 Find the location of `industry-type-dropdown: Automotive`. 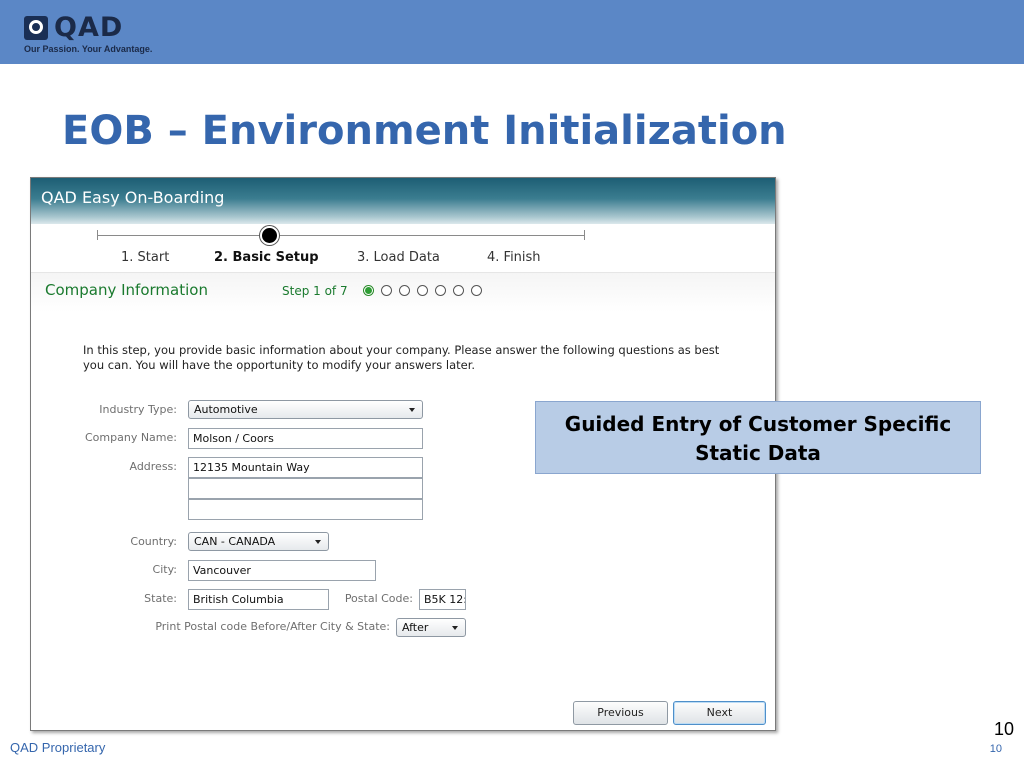

industry-type-dropdown: Automotive is located at coordinates (305, 409).